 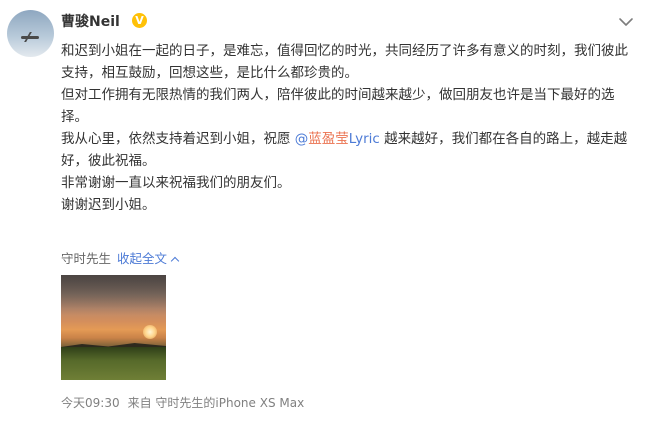 I want to click on verified-badge-icon: V, so click(x=139, y=20).